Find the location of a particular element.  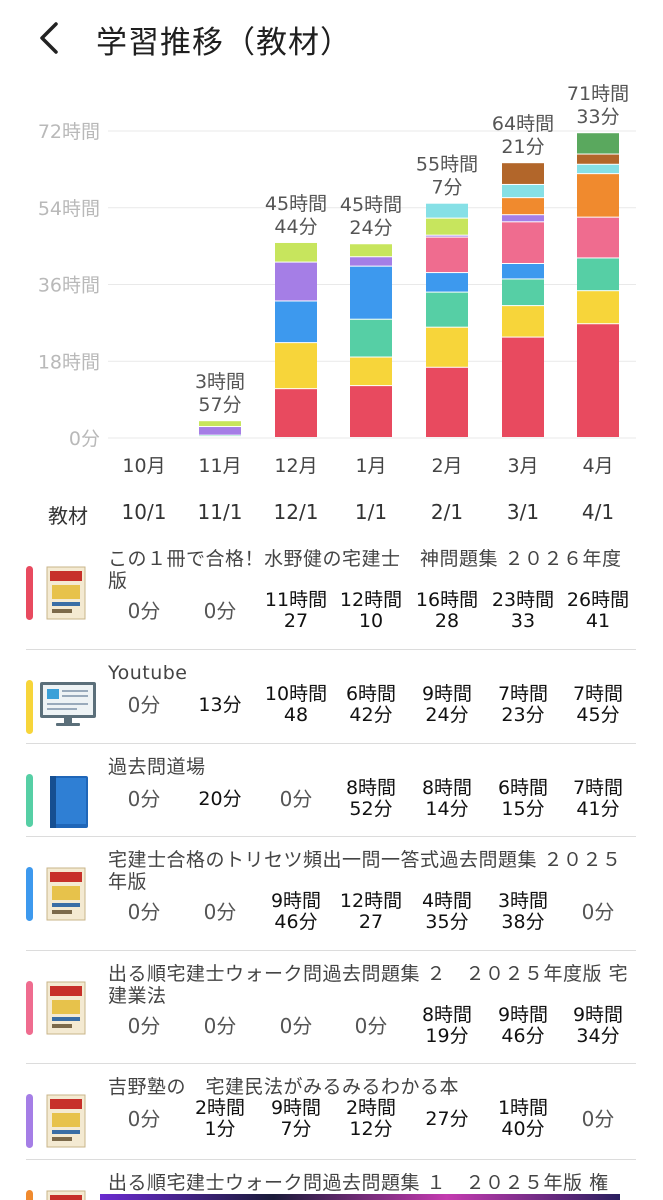

material-time-value: 2時間 1分 is located at coordinates (220, 1118).